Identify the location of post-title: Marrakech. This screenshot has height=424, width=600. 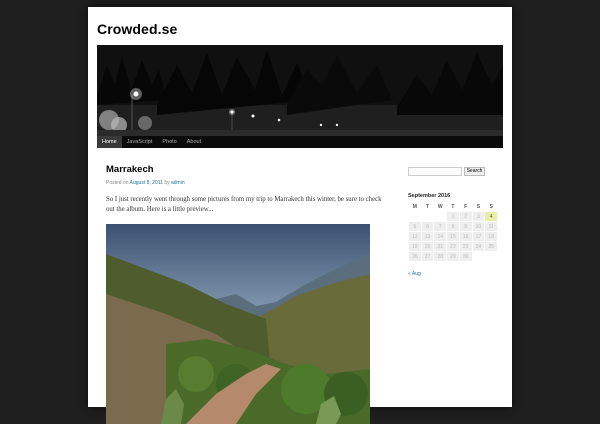
(238, 169).